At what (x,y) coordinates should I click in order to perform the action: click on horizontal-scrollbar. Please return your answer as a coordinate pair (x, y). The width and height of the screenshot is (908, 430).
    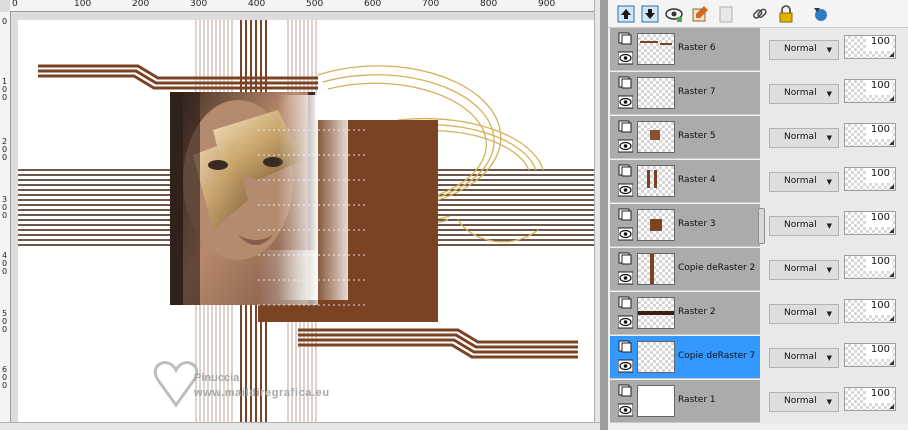
    Looking at the image, I should click on (300, 426).